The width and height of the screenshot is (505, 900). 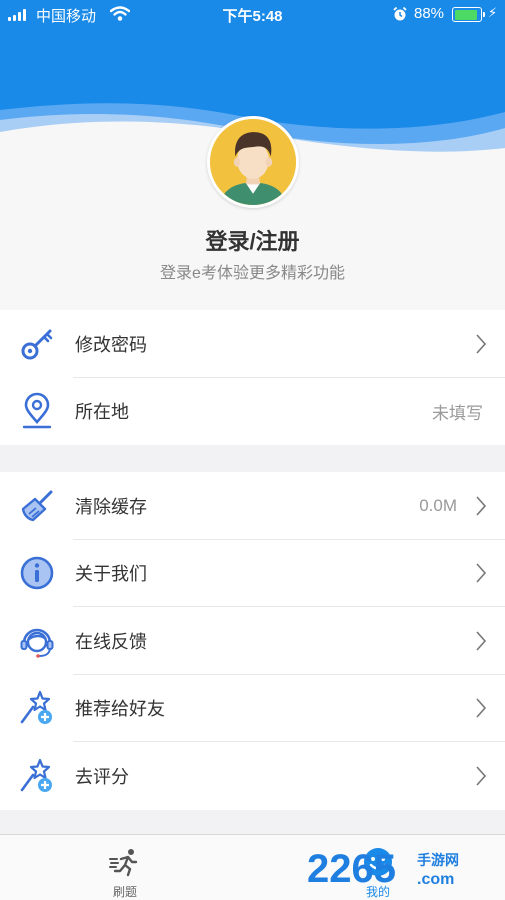 I want to click on broom-icon, so click(x=37, y=505).